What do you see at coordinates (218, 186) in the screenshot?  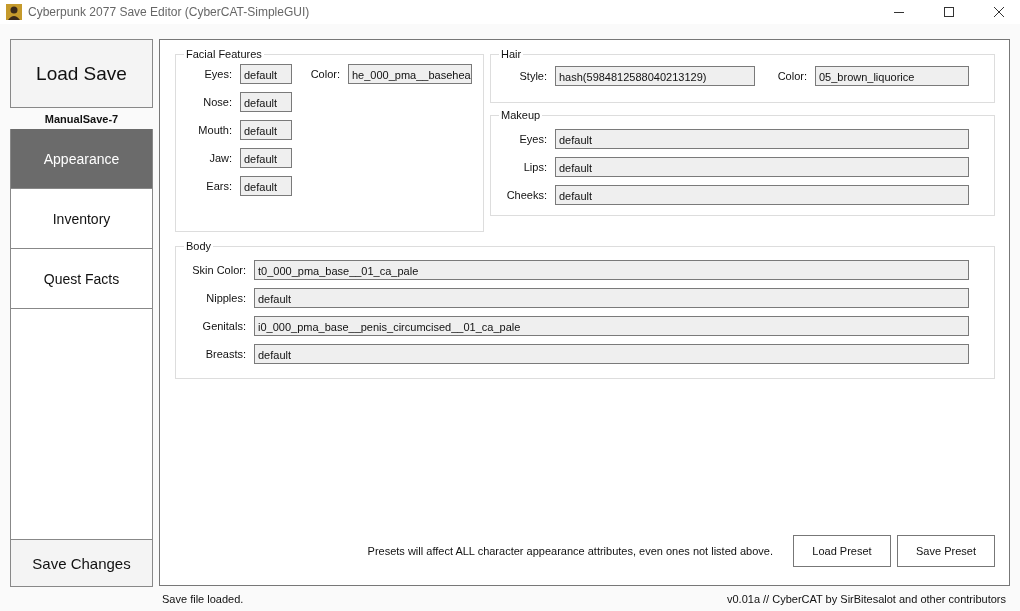 I see `field-label: Ears:` at bounding box center [218, 186].